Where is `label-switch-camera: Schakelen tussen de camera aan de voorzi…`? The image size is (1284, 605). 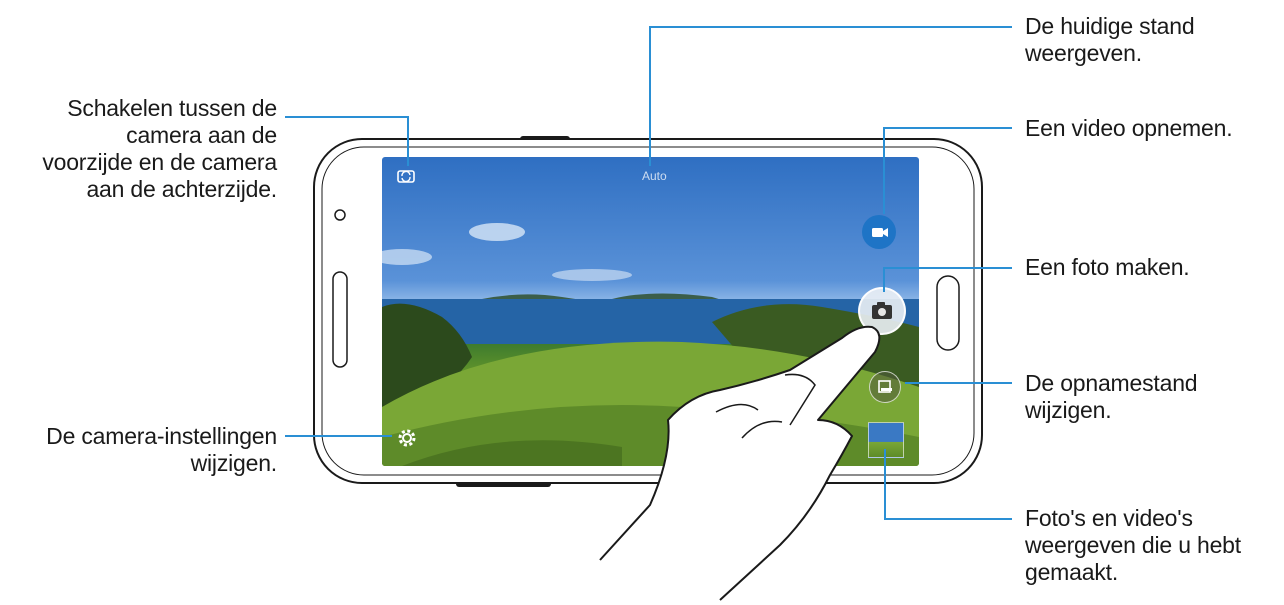
label-switch-camera: Schakelen tussen de camera aan de voorzi… is located at coordinates (159, 148).